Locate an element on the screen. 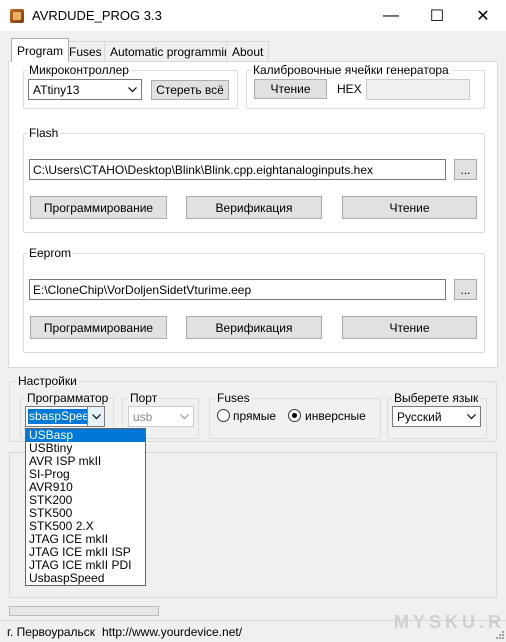 The height and width of the screenshot is (642, 506). tab-automatic-programming: Automatic programming is located at coordinates (174, 51).